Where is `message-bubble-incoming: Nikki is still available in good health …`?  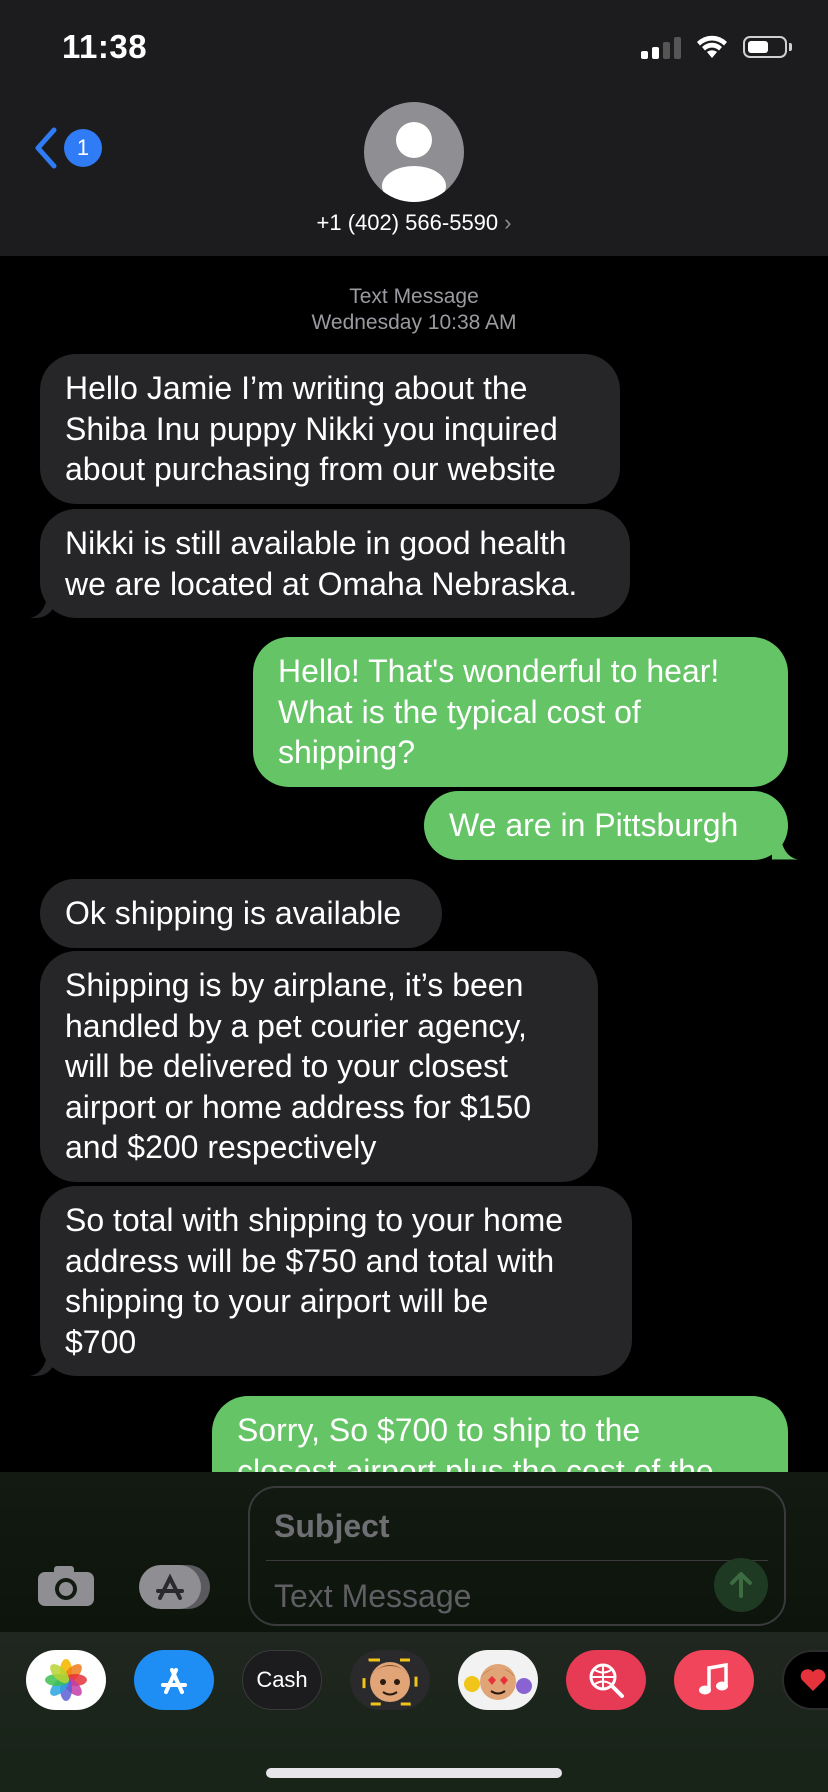 message-bubble-incoming: Nikki is still available in good health … is located at coordinates (335, 563).